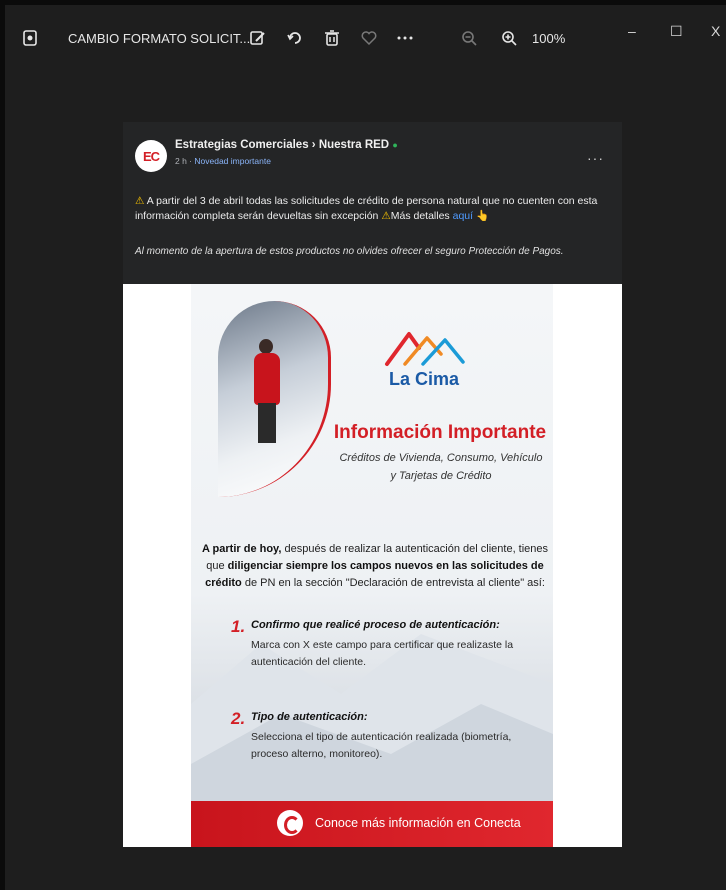 The height and width of the screenshot is (890, 726). I want to click on title-bar: CAMBIO FORMATO SOLICIT... 100% – ☐ X, so click(365, 41).